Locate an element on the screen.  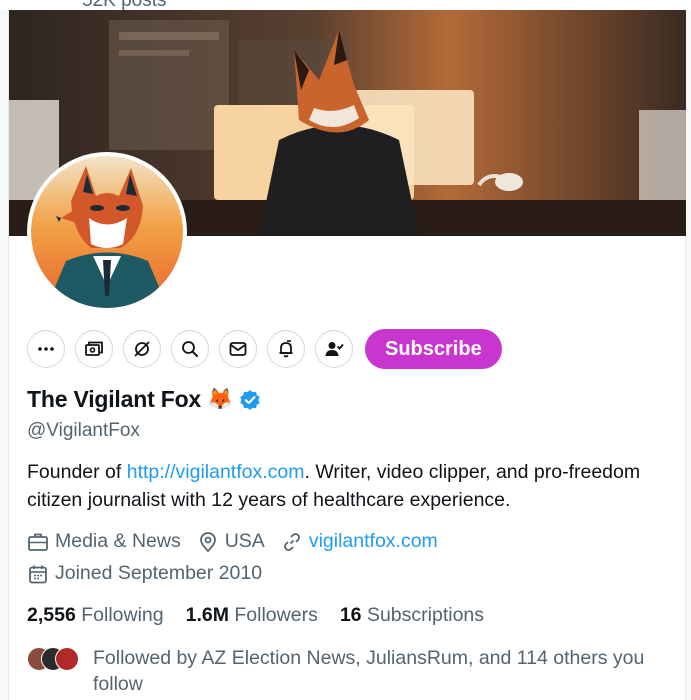
follower-avatar is located at coordinates (67, 659).